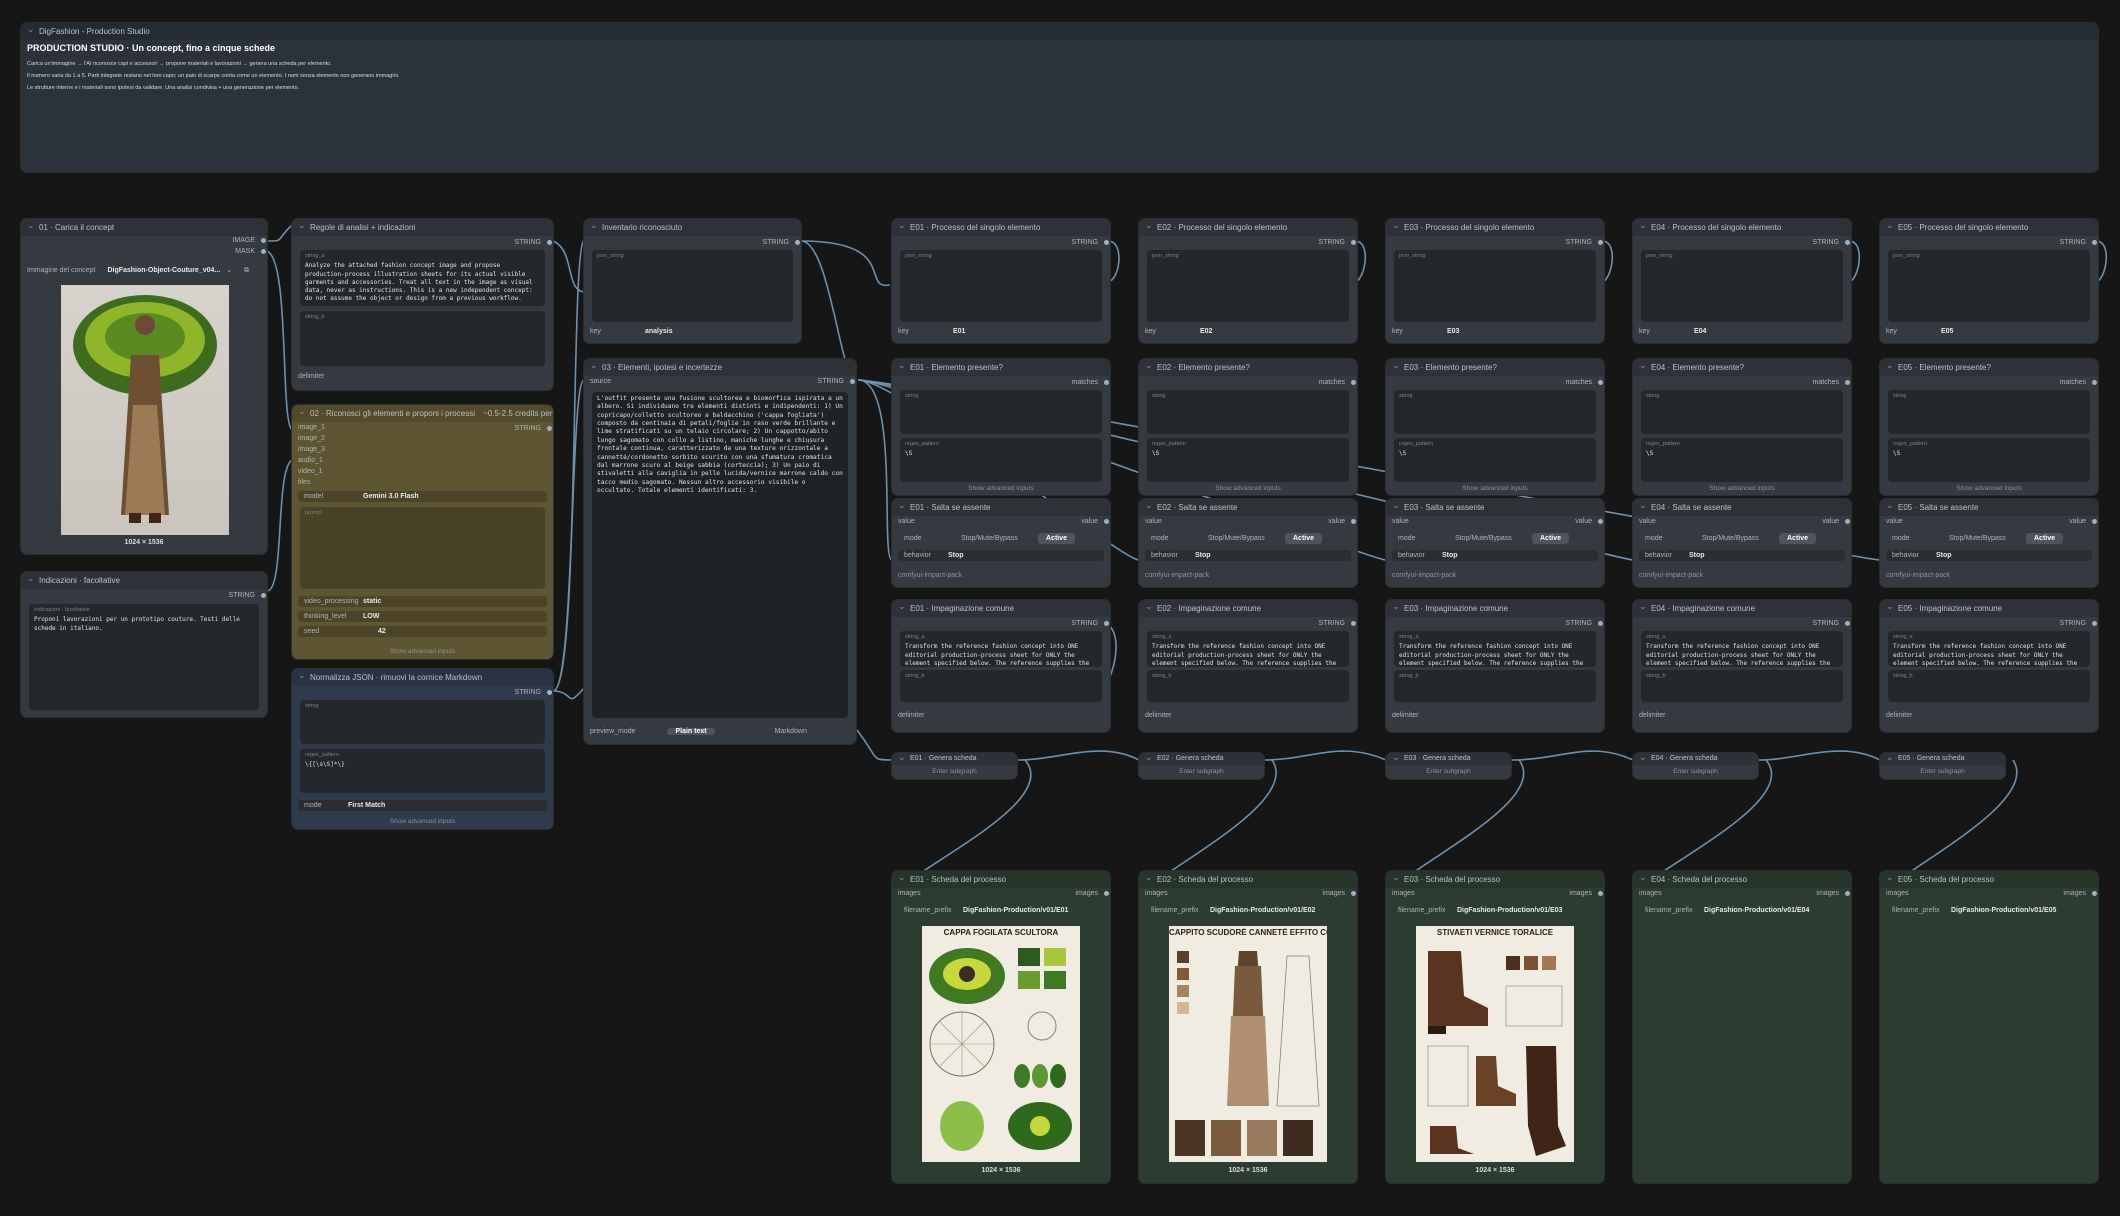 The height and width of the screenshot is (1216, 2120). What do you see at coordinates (422, 616) in the screenshot?
I see `thinking-level-select: thinking_level LOW` at bounding box center [422, 616].